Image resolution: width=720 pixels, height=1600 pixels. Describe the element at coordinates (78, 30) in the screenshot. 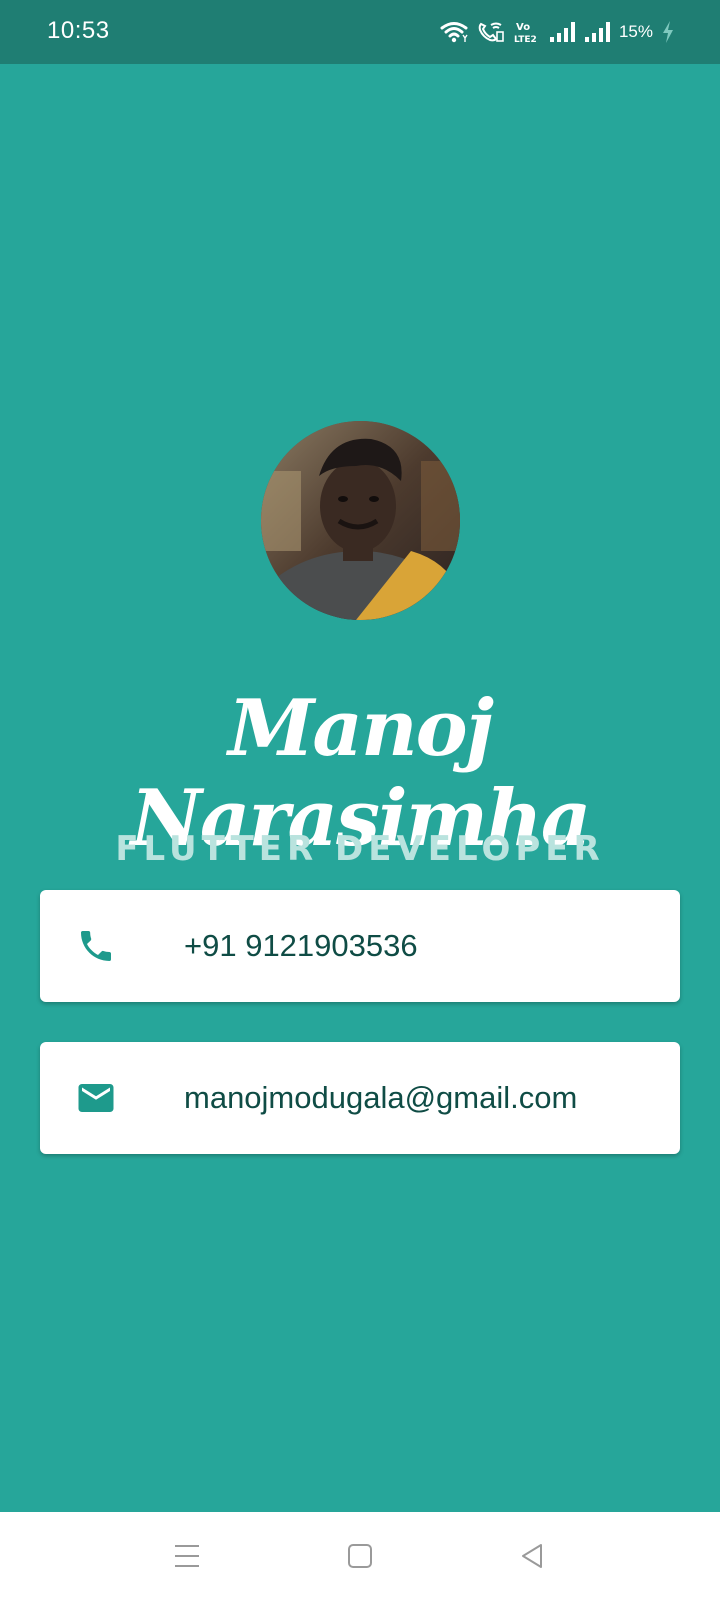

I see `status-time: 10:53` at that location.